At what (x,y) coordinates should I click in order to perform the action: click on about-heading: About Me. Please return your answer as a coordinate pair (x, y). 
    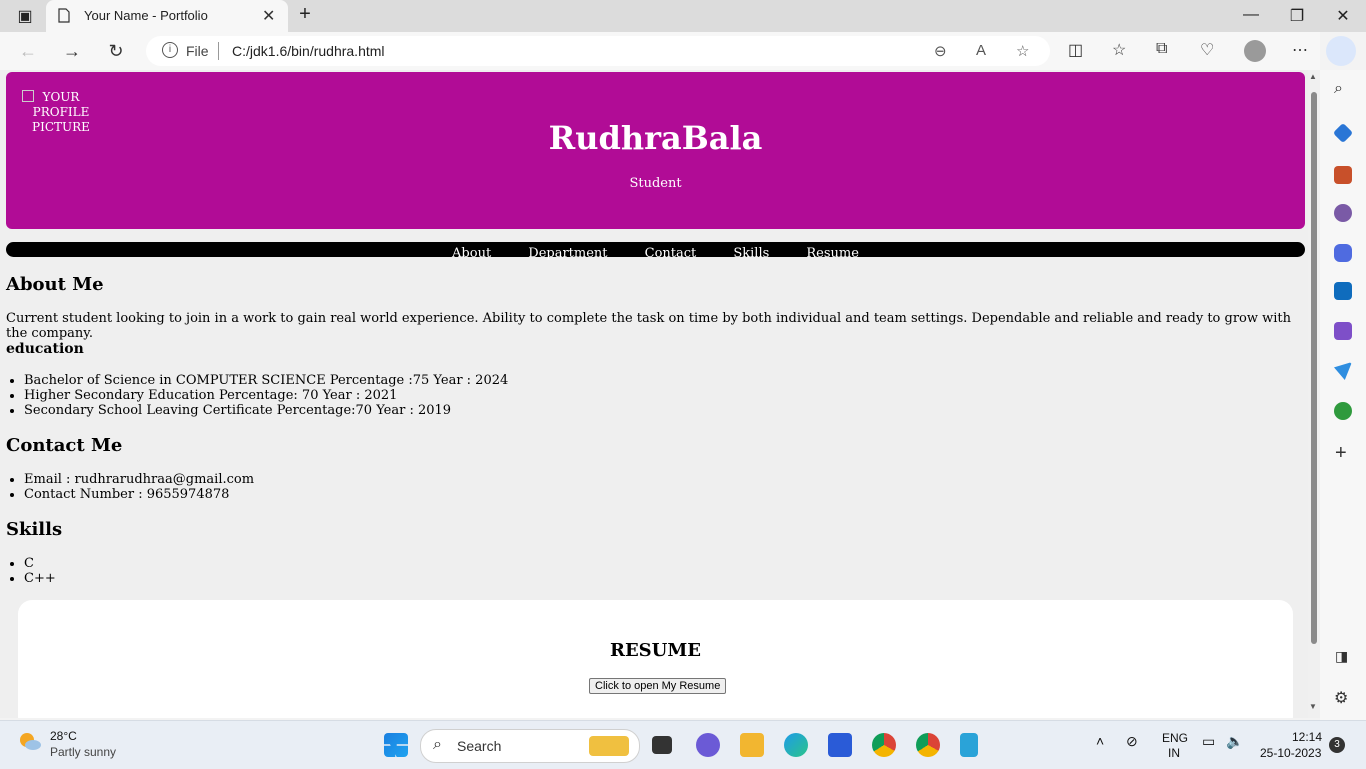
    Looking at the image, I should click on (55, 284).